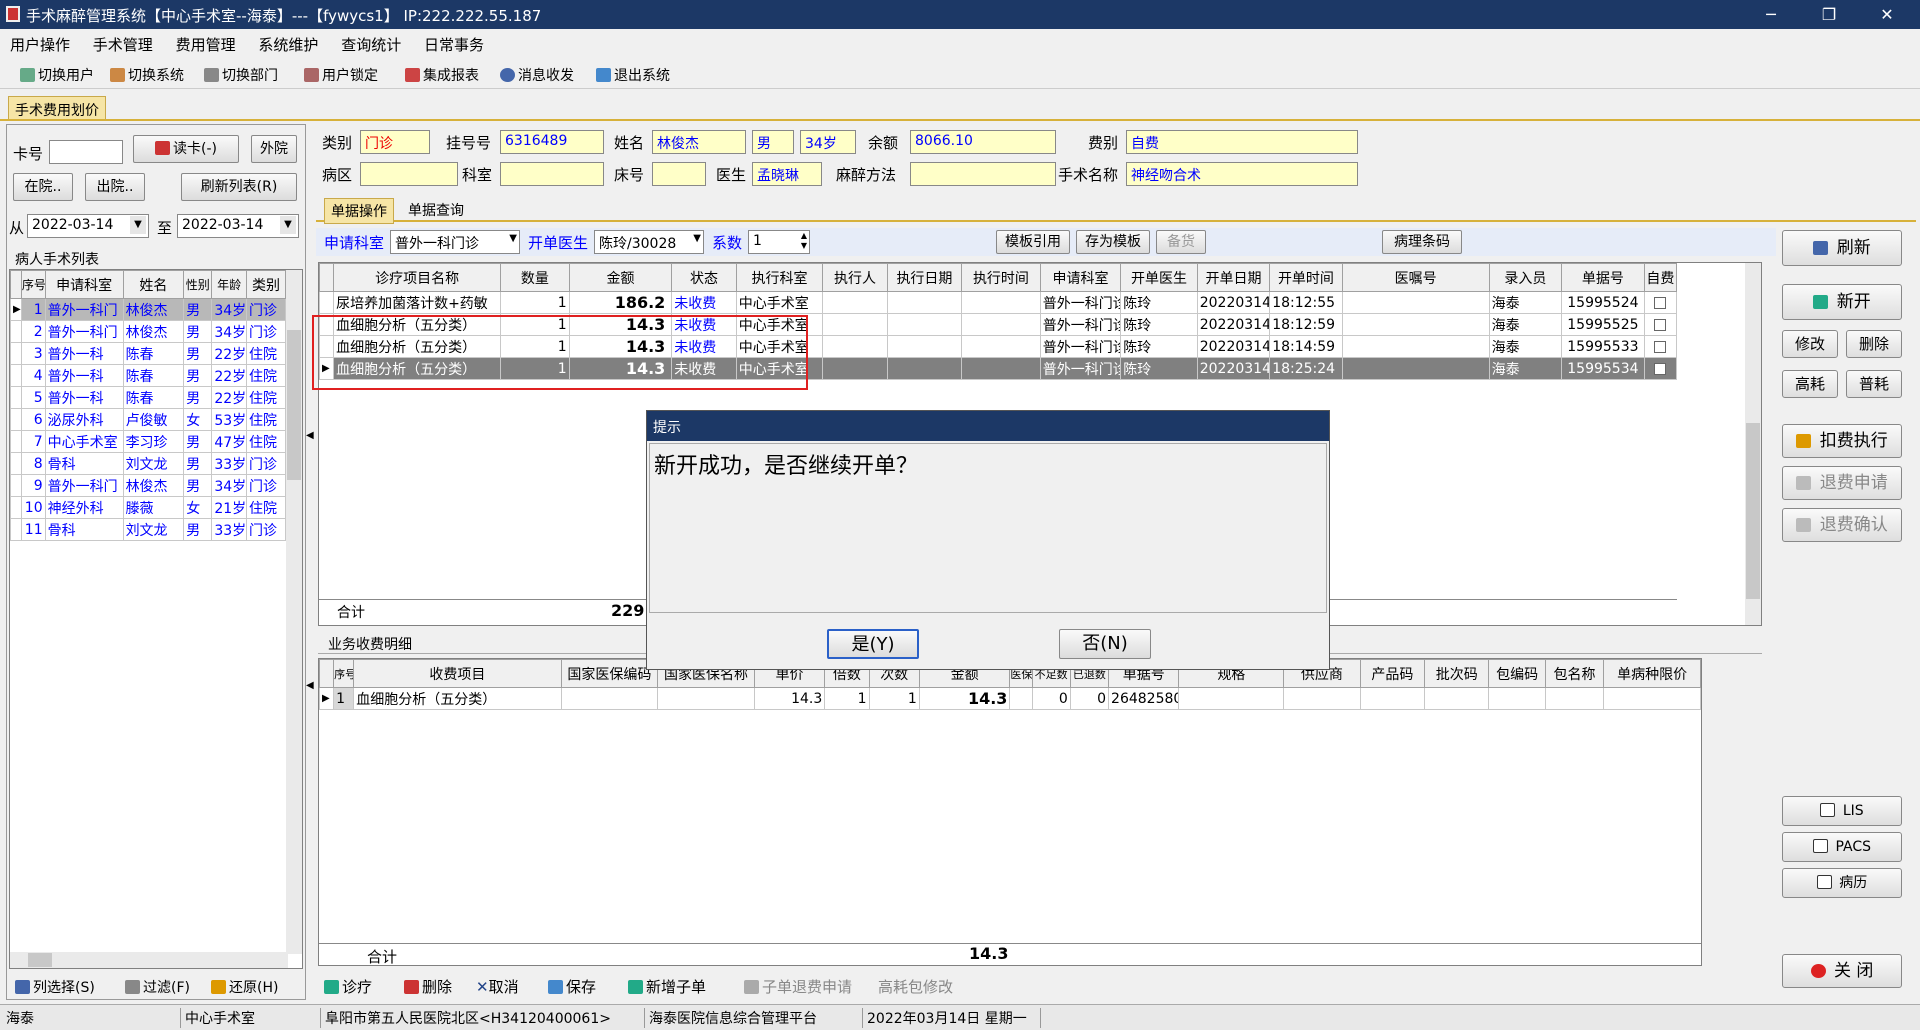 The image size is (1920, 1030). Describe the element at coordinates (1525, 277) in the screenshot. I see `col-header: 录入员` at that location.